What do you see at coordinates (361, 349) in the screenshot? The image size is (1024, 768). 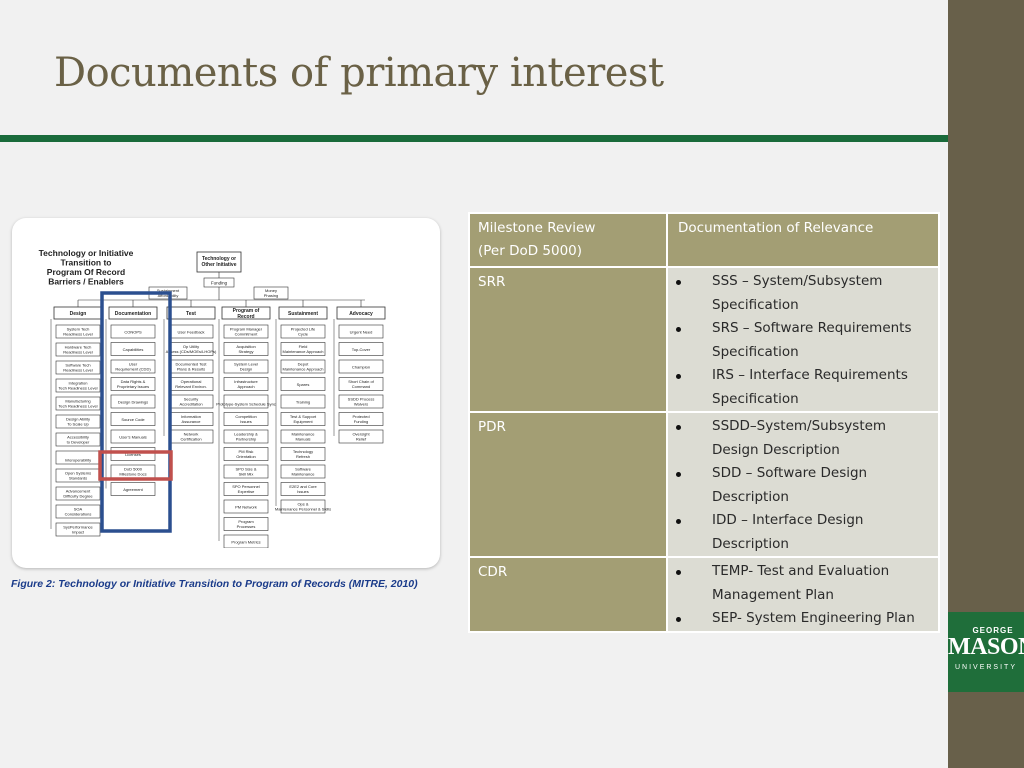 I see `item-label: Top-Cover` at bounding box center [361, 349].